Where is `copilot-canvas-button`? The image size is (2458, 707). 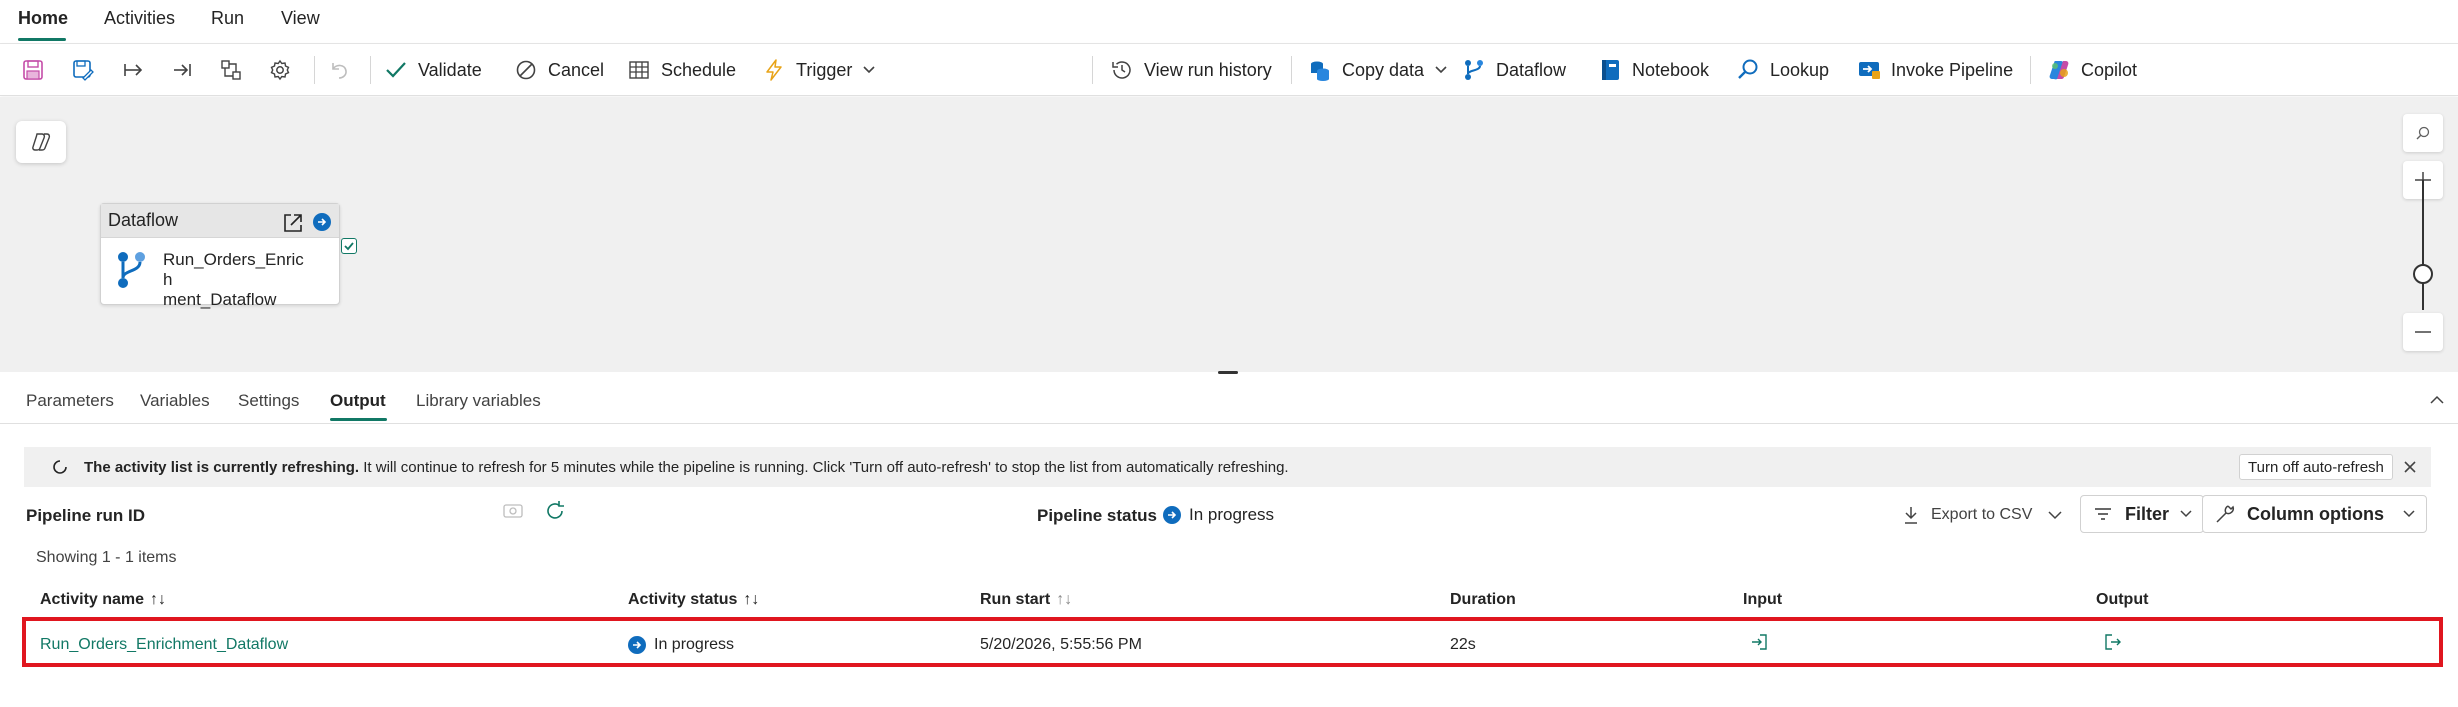
copilot-canvas-button is located at coordinates (41, 142).